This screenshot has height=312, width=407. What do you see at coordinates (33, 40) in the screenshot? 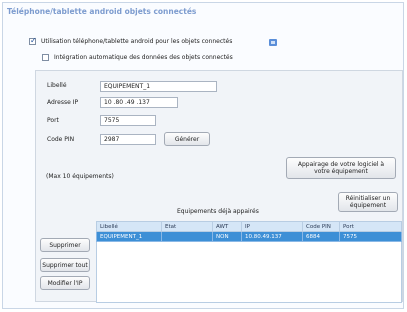
I see `use-android-checkbox` at bounding box center [33, 40].